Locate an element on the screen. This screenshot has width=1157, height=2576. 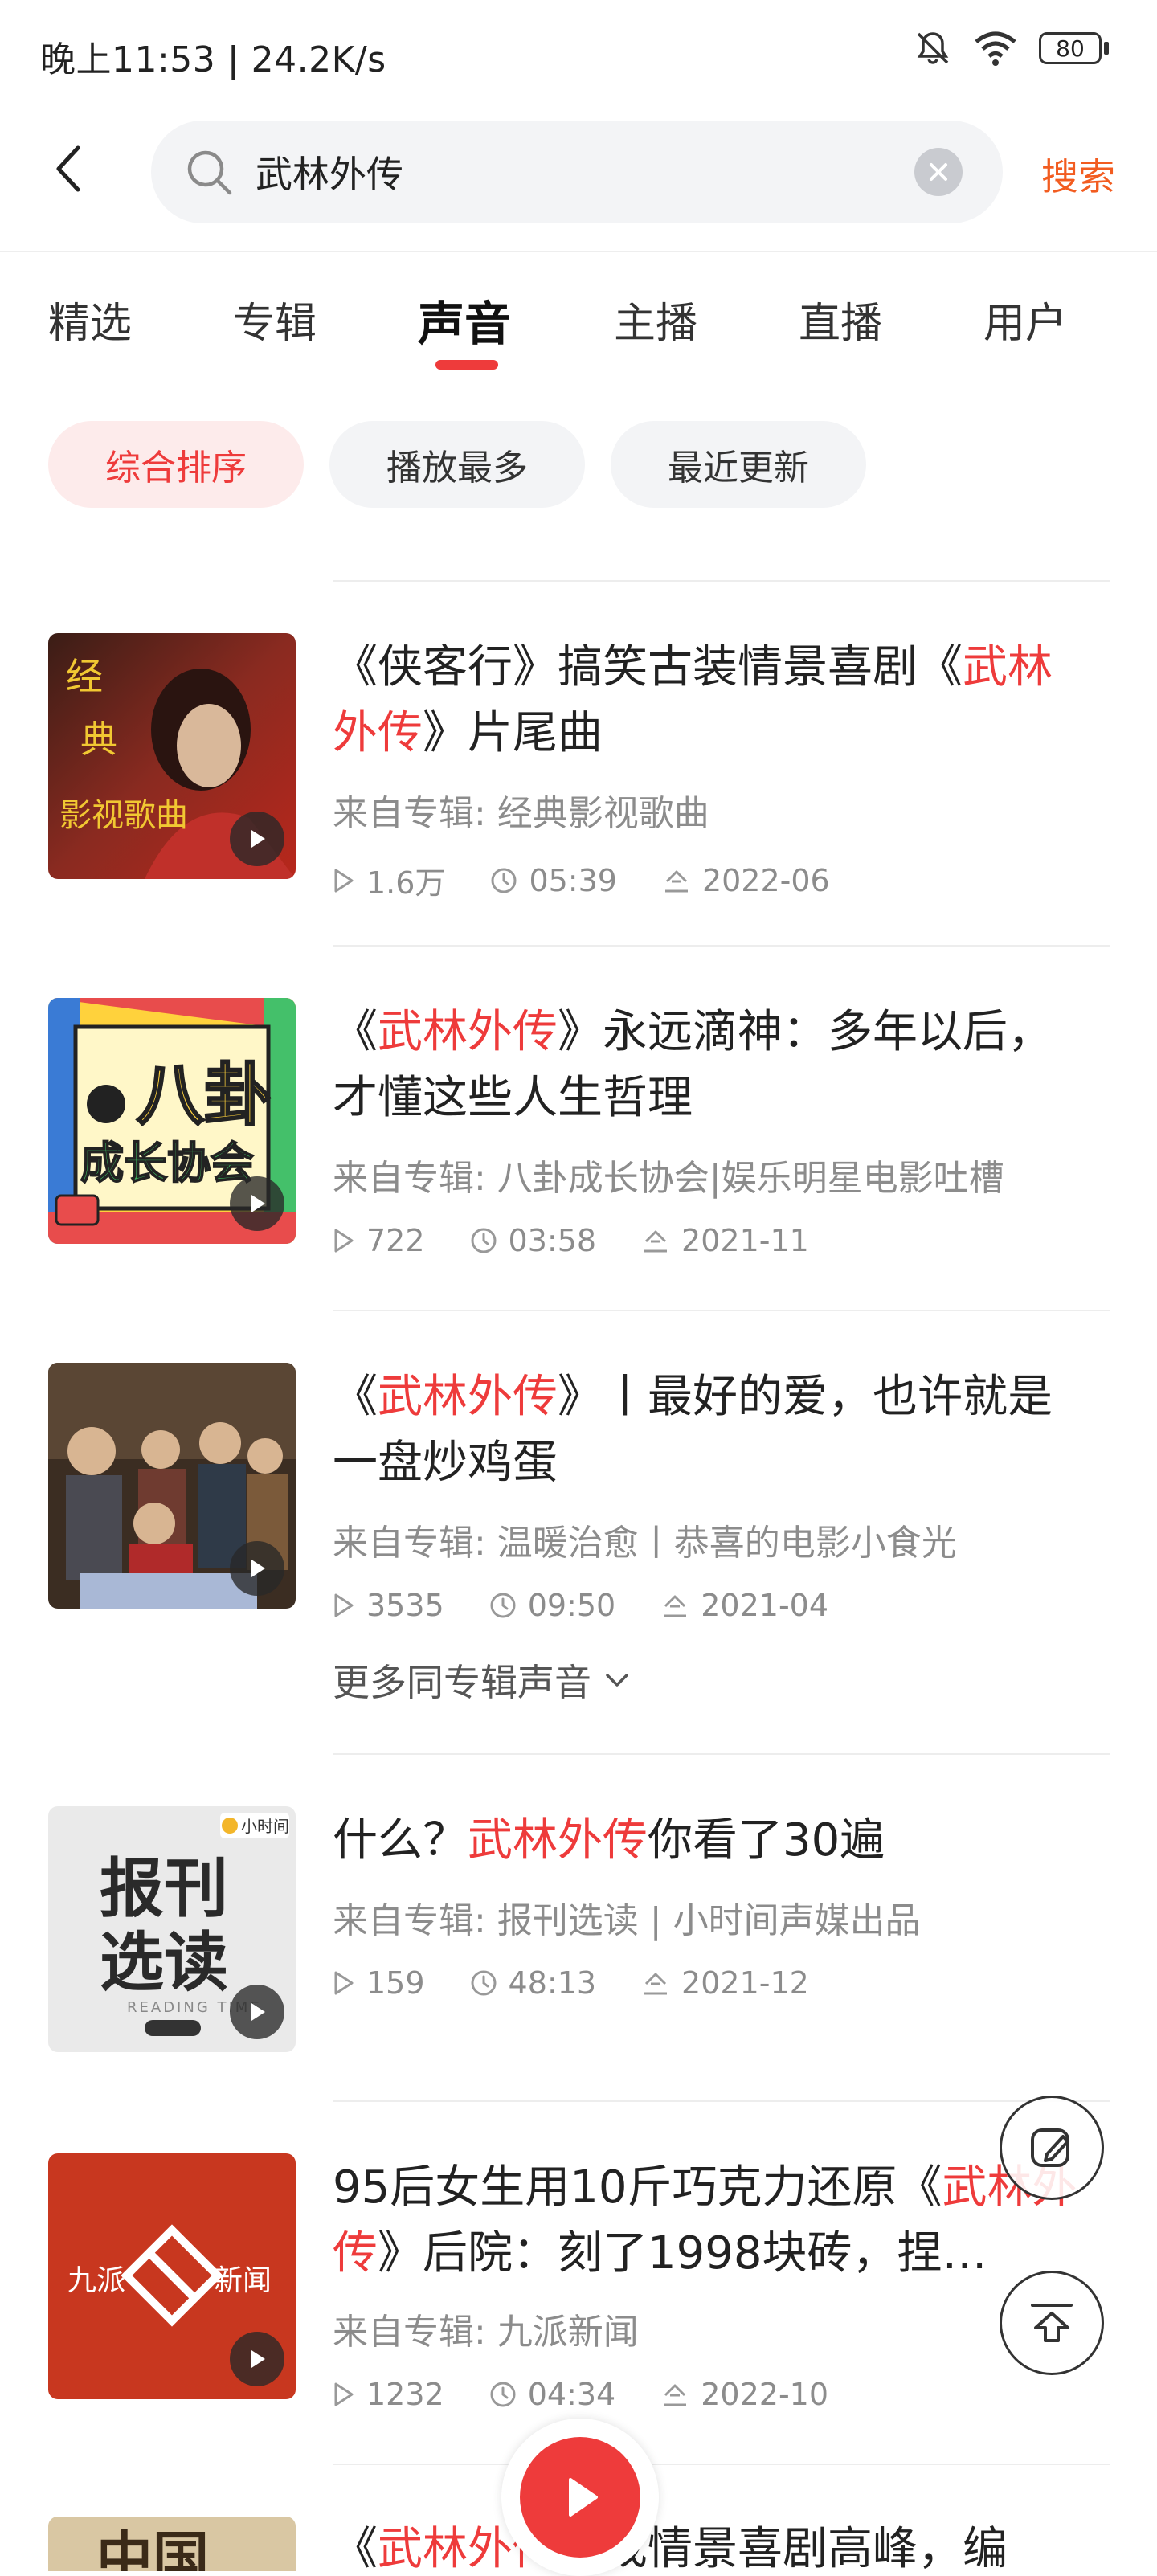
cover-text: 经 is located at coordinates (84, 677).